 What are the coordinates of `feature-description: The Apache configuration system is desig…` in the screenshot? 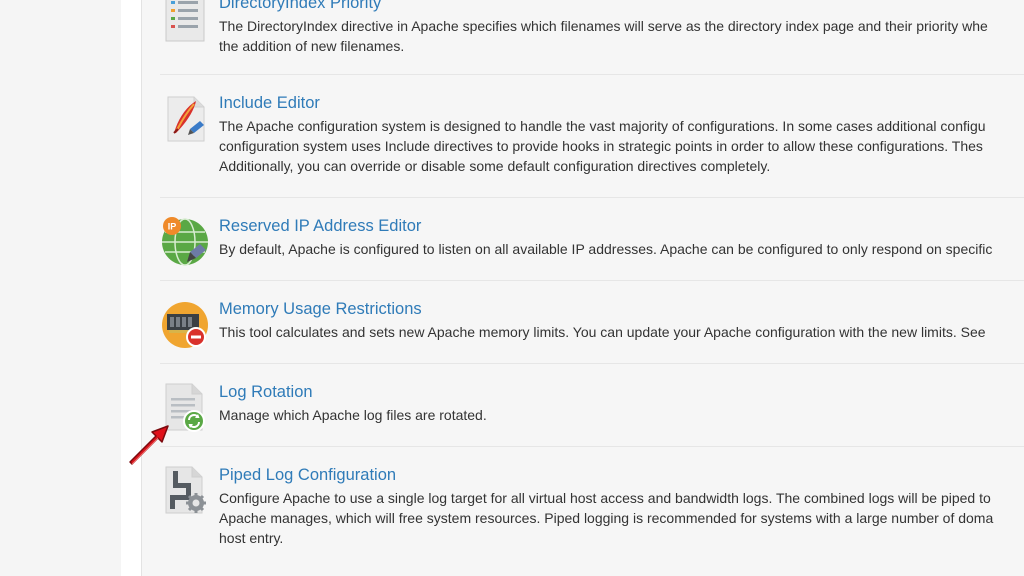 It's located at (621, 146).